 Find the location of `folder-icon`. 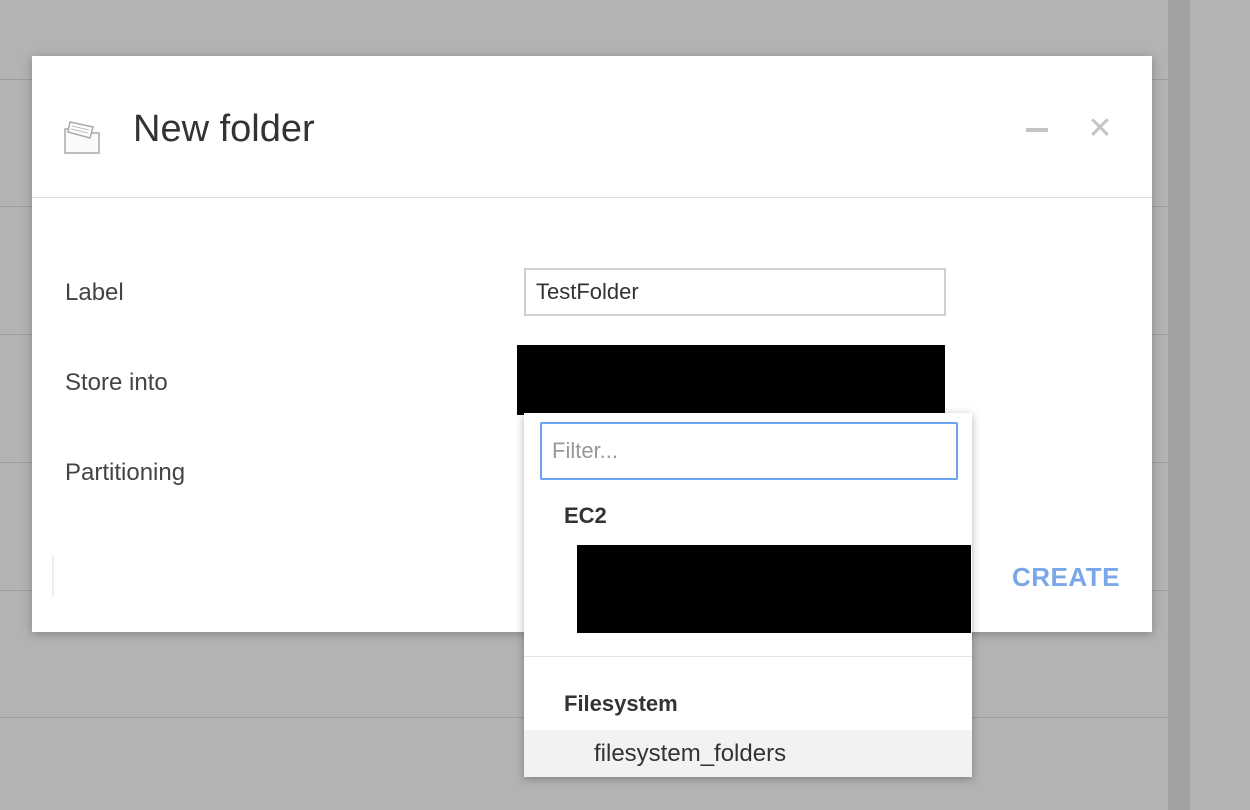

folder-icon is located at coordinates (82, 137).